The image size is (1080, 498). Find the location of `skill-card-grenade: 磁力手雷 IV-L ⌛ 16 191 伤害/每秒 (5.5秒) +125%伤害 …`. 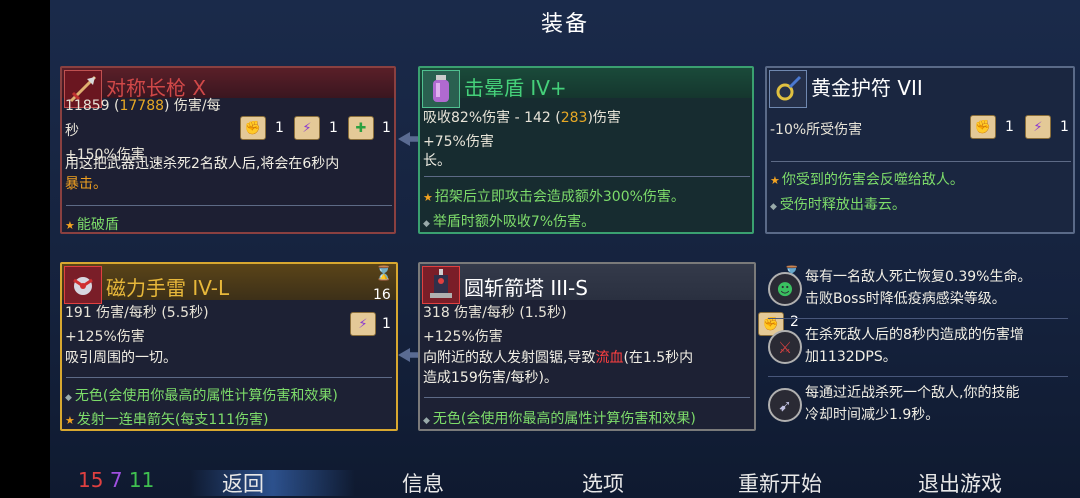

skill-card-grenade: 磁力手雷 IV-L ⌛ 16 191 伤害/每秒 (5.5秒) +125%伤害 … is located at coordinates (229, 346).